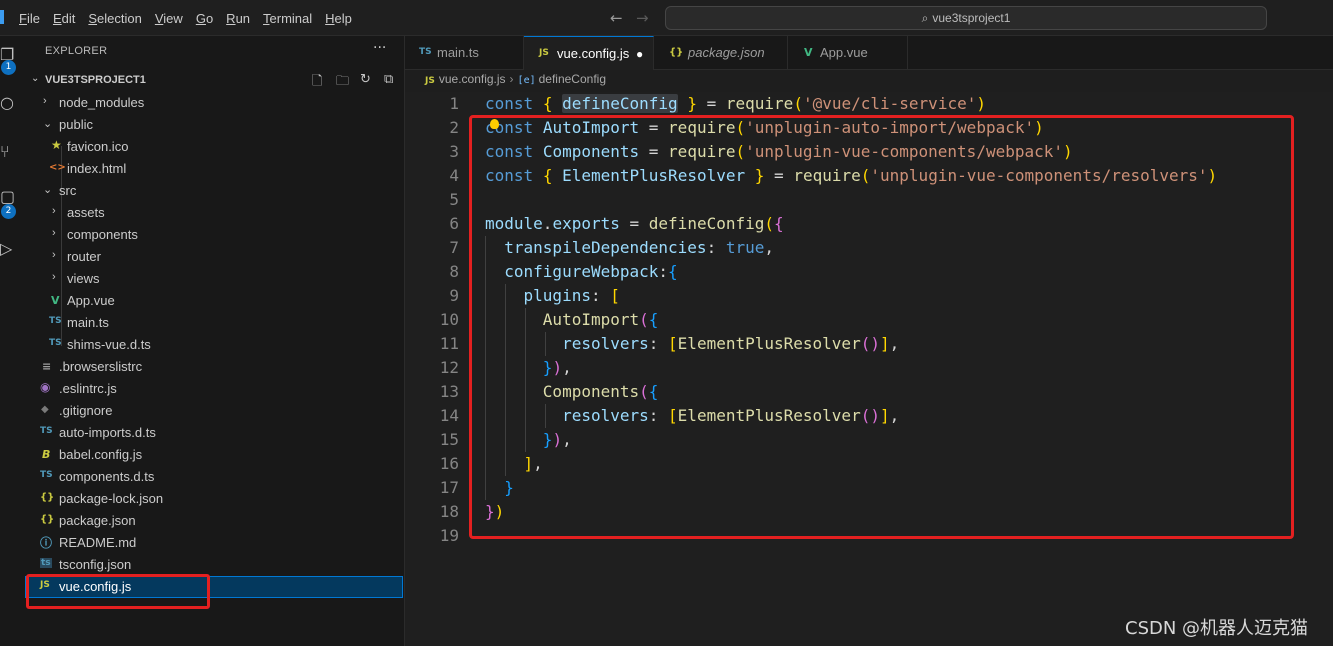  Describe the element at coordinates (365, 79) in the screenshot. I see `refresh-icon: ↻` at that location.